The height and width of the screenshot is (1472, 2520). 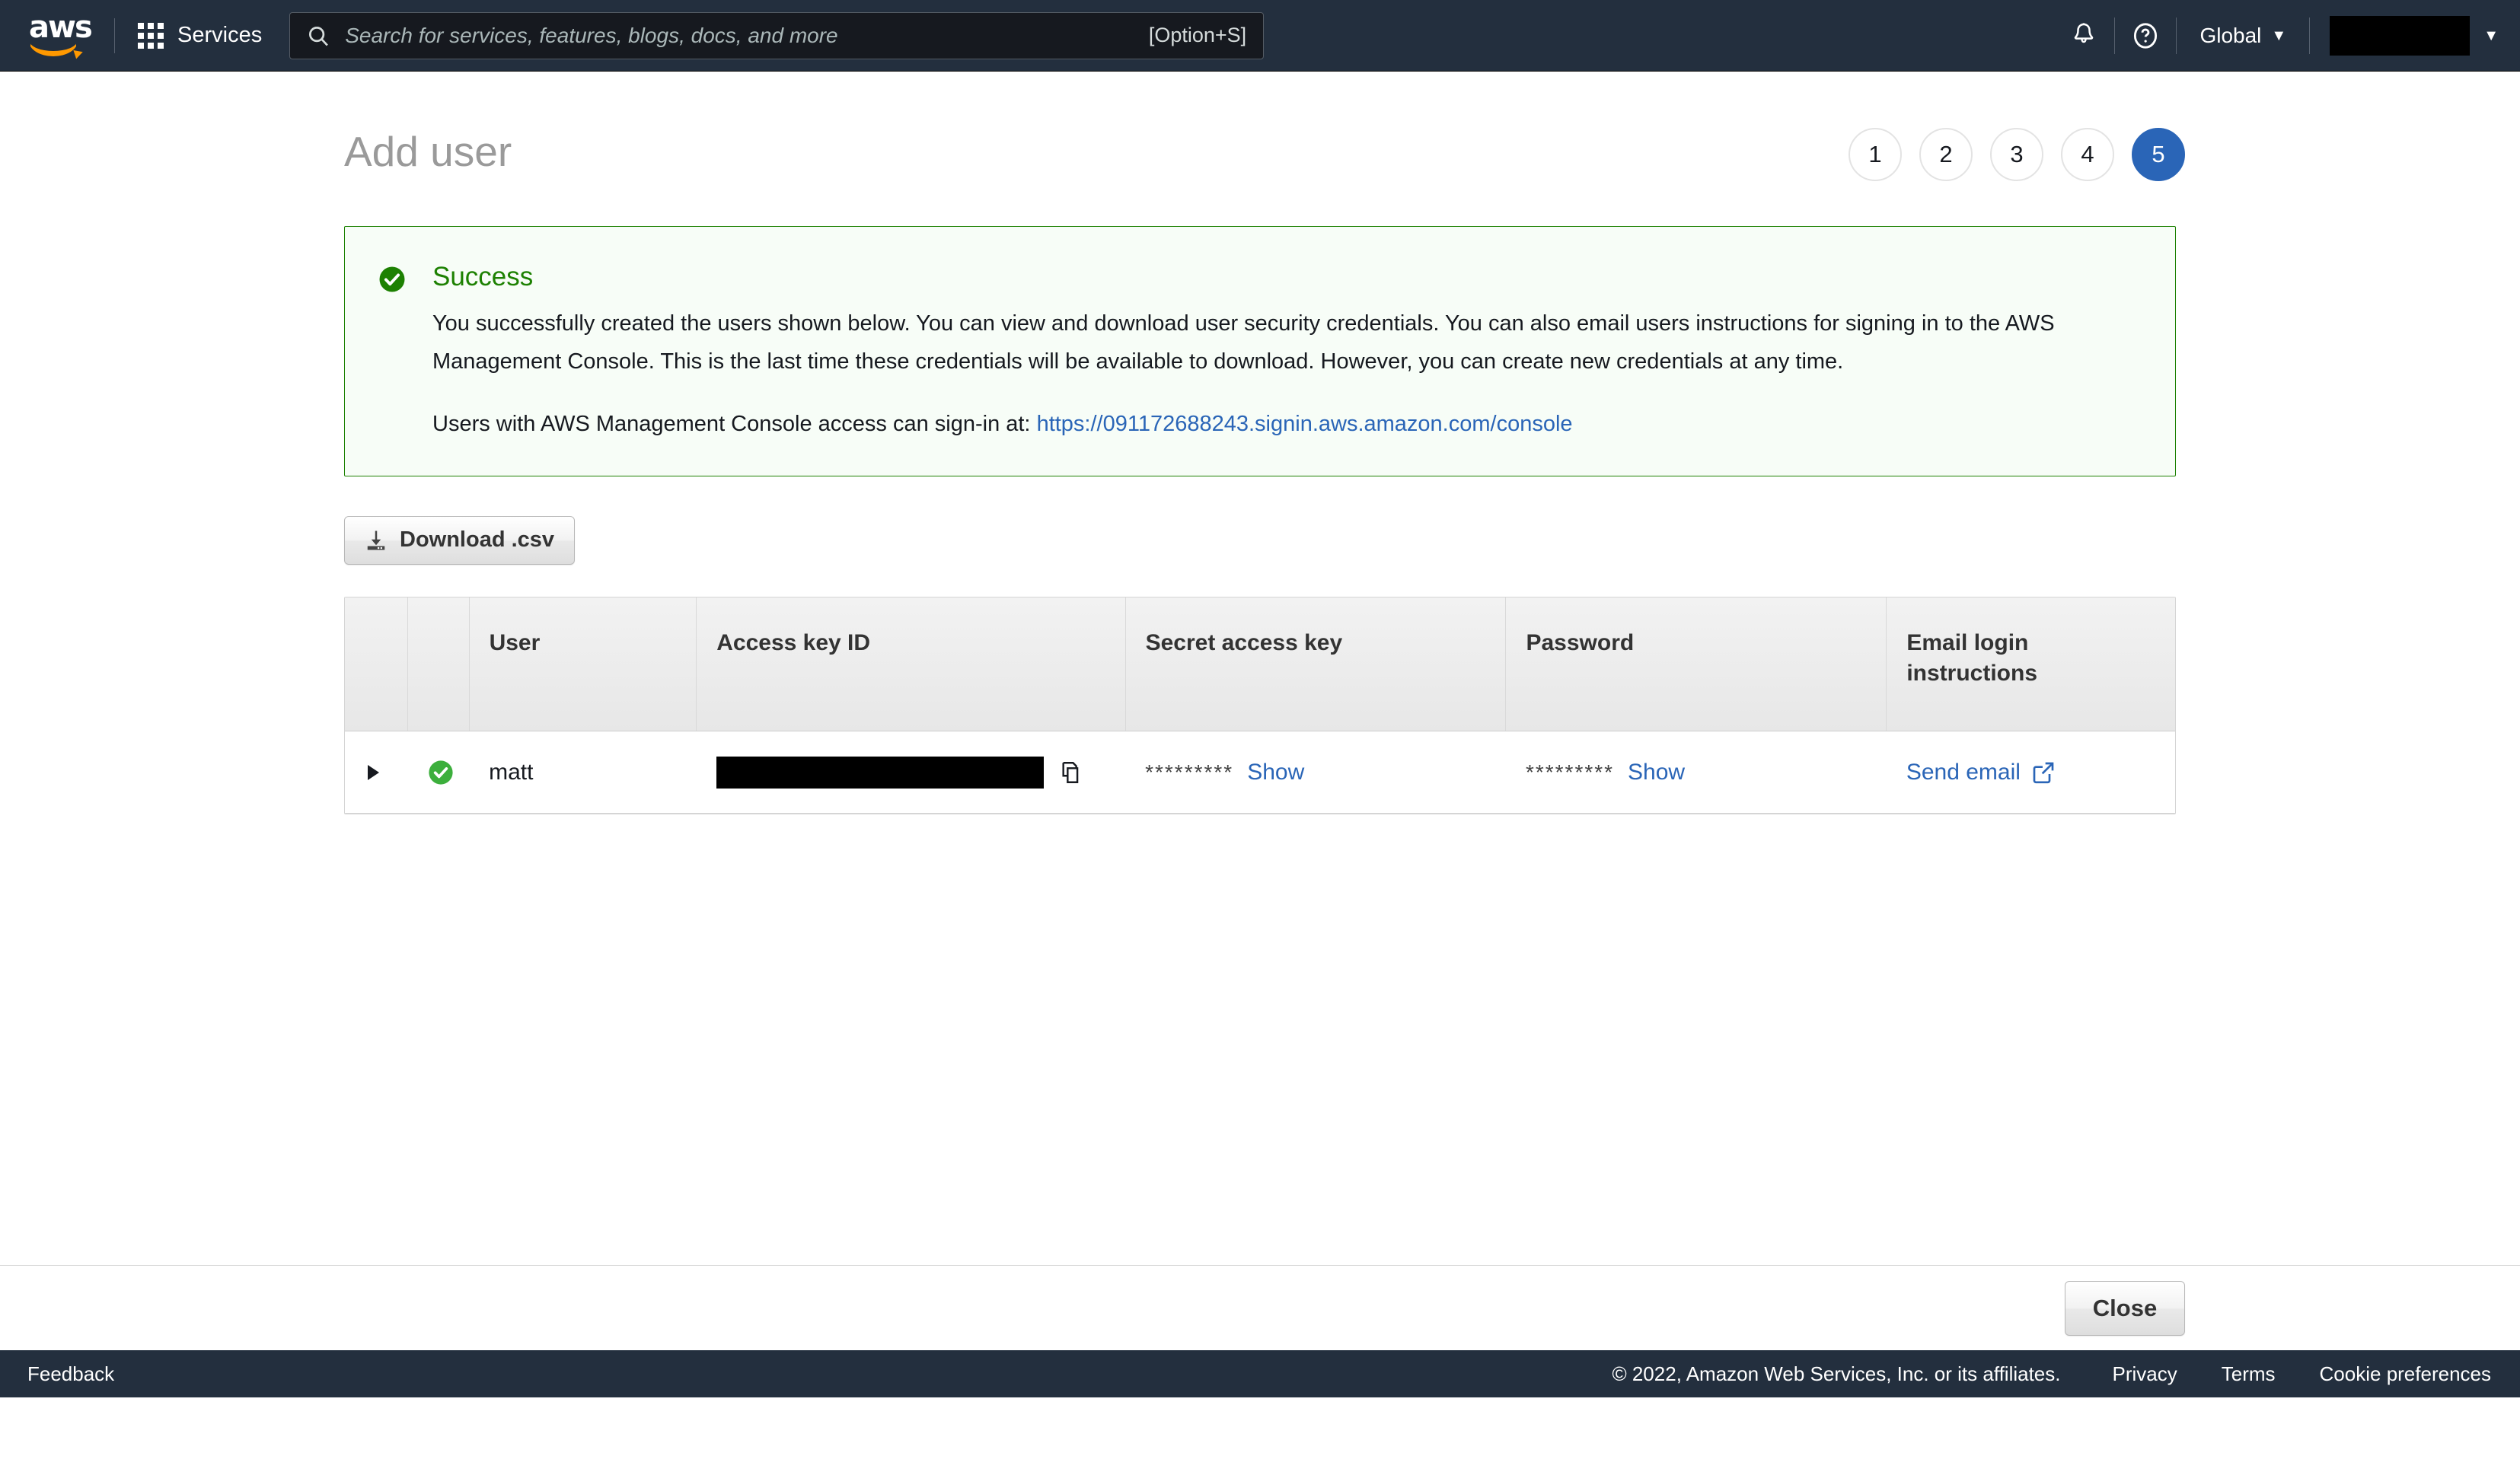 I want to click on column-header-password: Password, so click(x=1696, y=664).